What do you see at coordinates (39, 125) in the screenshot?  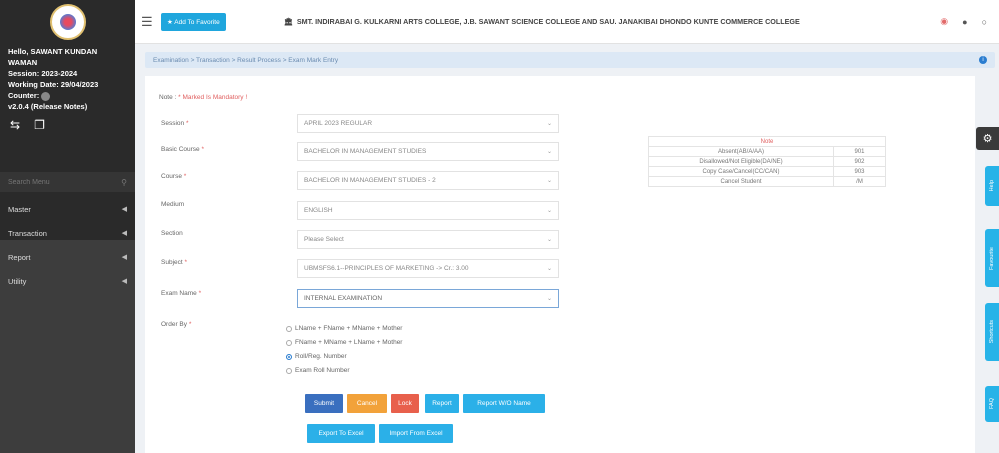 I see `document-icon: ❐` at bounding box center [39, 125].